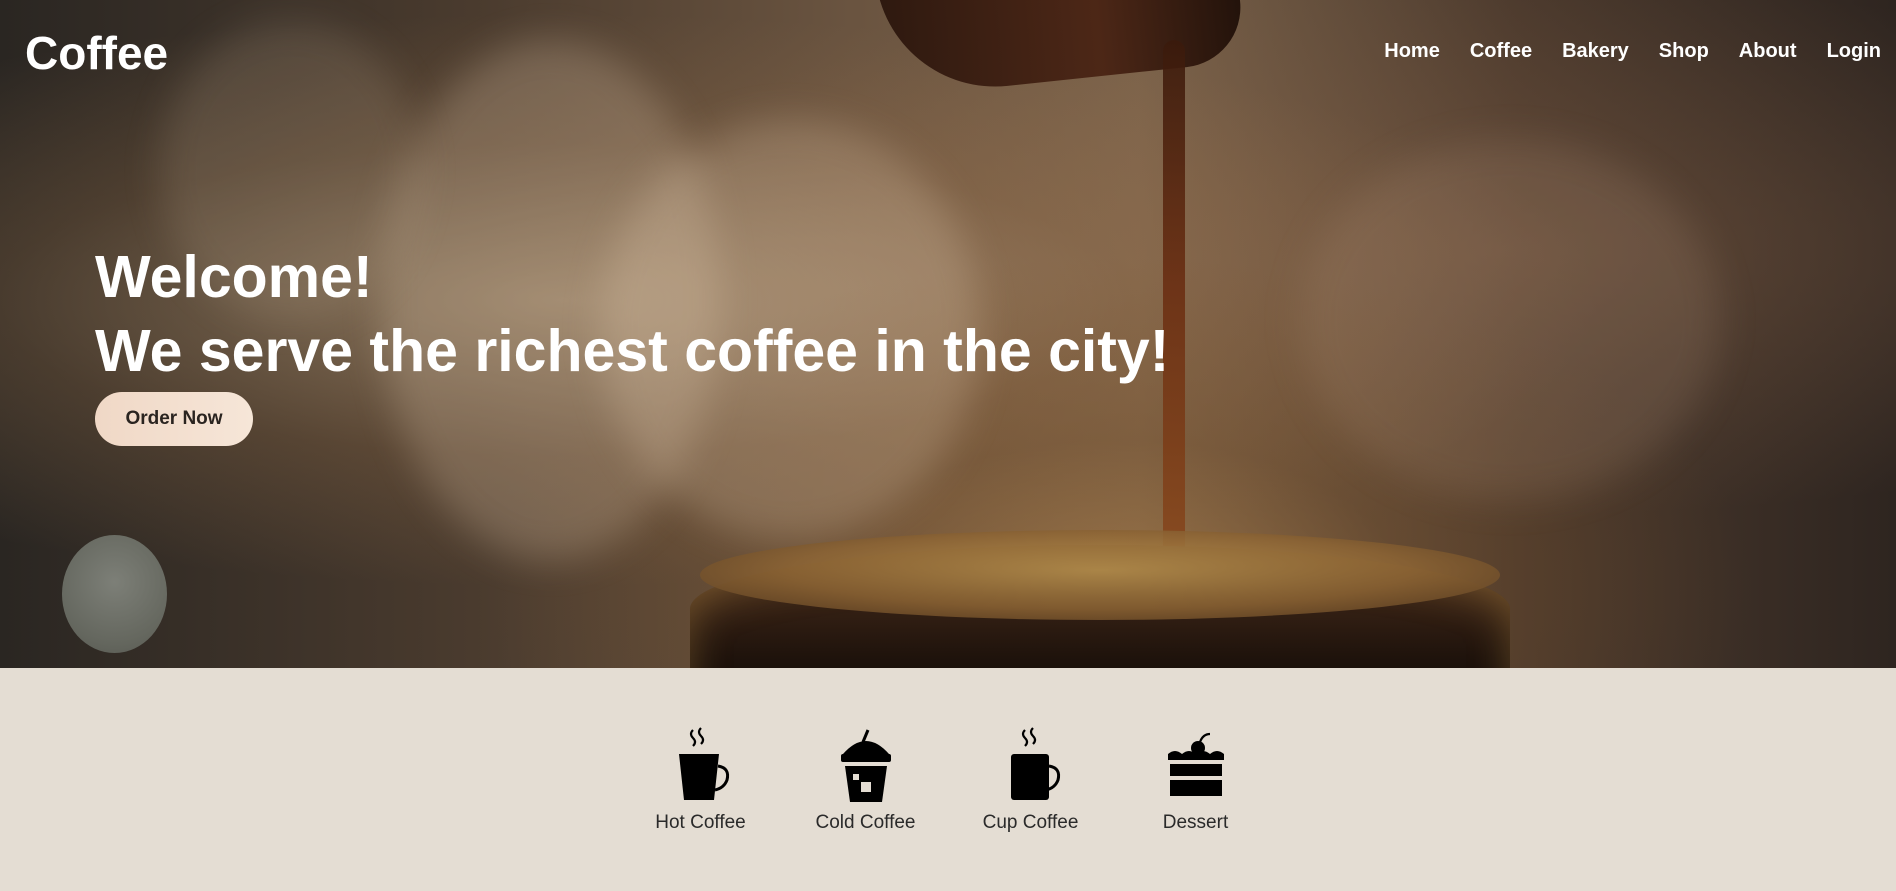 This screenshot has height=891, width=1896. I want to click on steam-decoration, so click(1510, 320).